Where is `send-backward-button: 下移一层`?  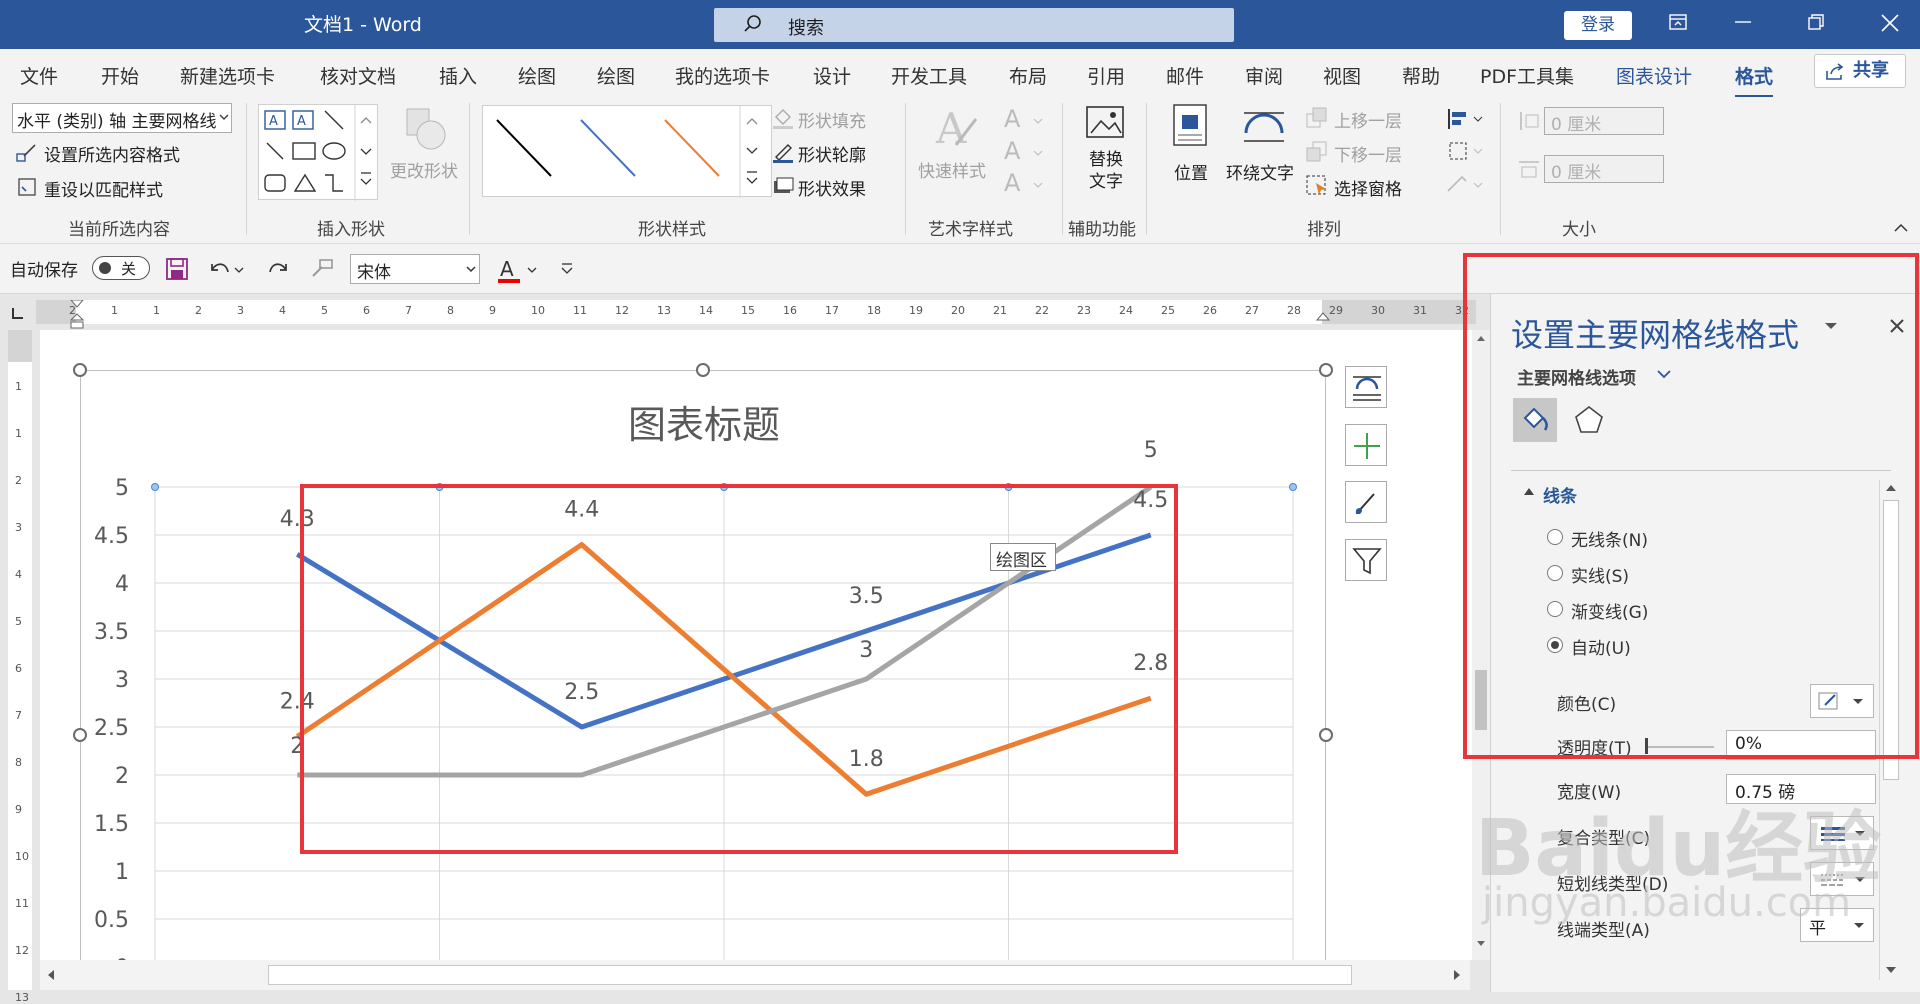
send-backward-button: 下移一层 is located at coordinates (1371, 152).